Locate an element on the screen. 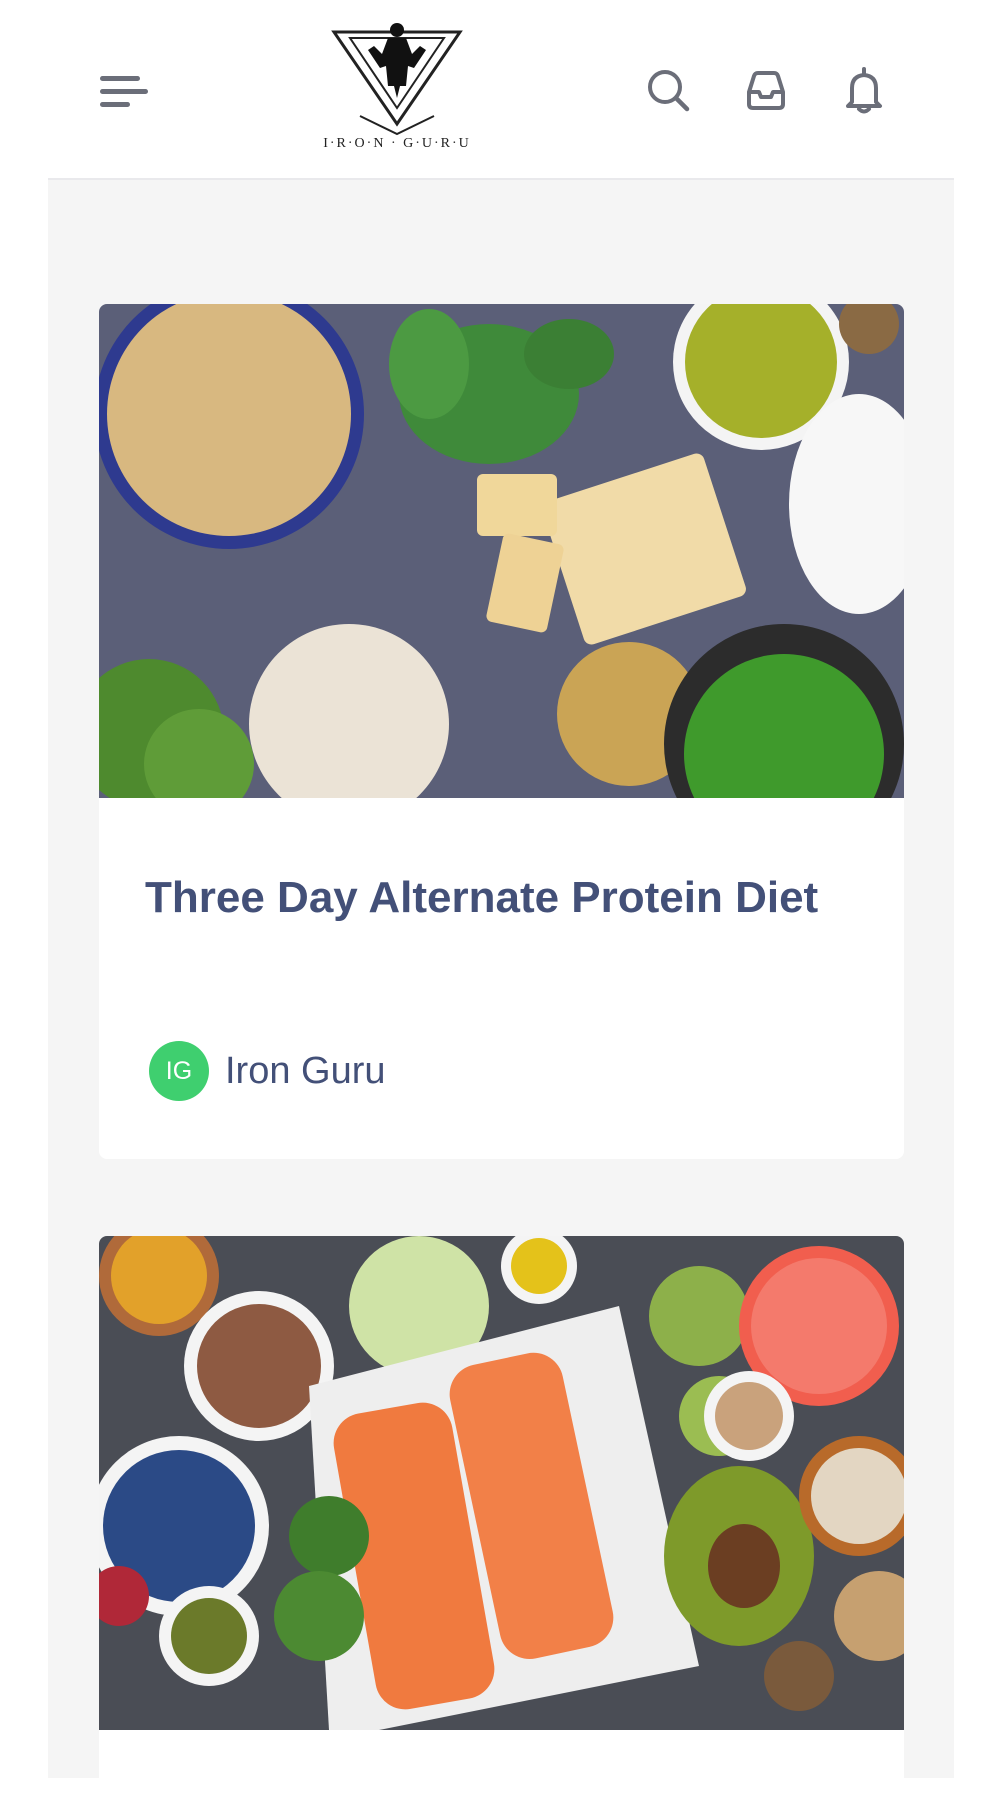 This screenshot has height=1796, width=1000. logo-emblem-icon is located at coordinates (397, 79).